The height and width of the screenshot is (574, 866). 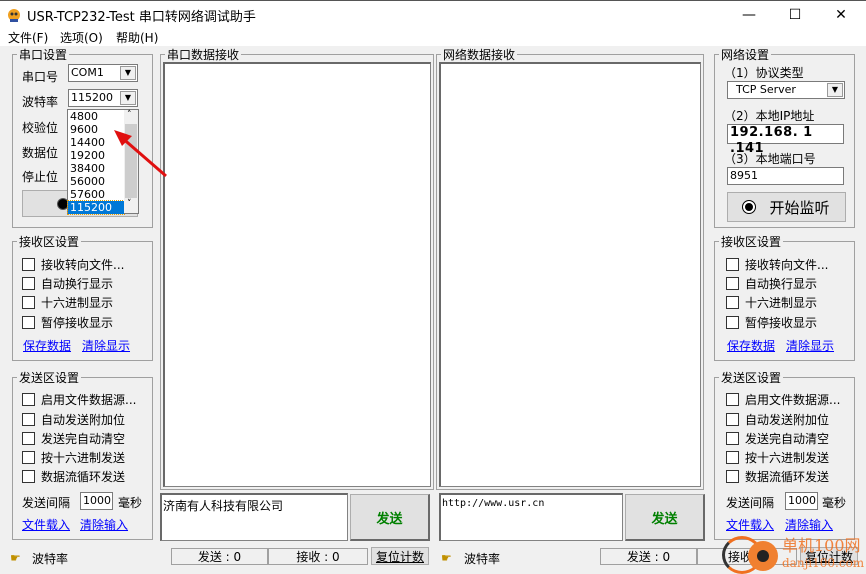 What do you see at coordinates (390, 517) in the screenshot?
I see `serial-send-button: 发送` at bounding box center [390, 517].